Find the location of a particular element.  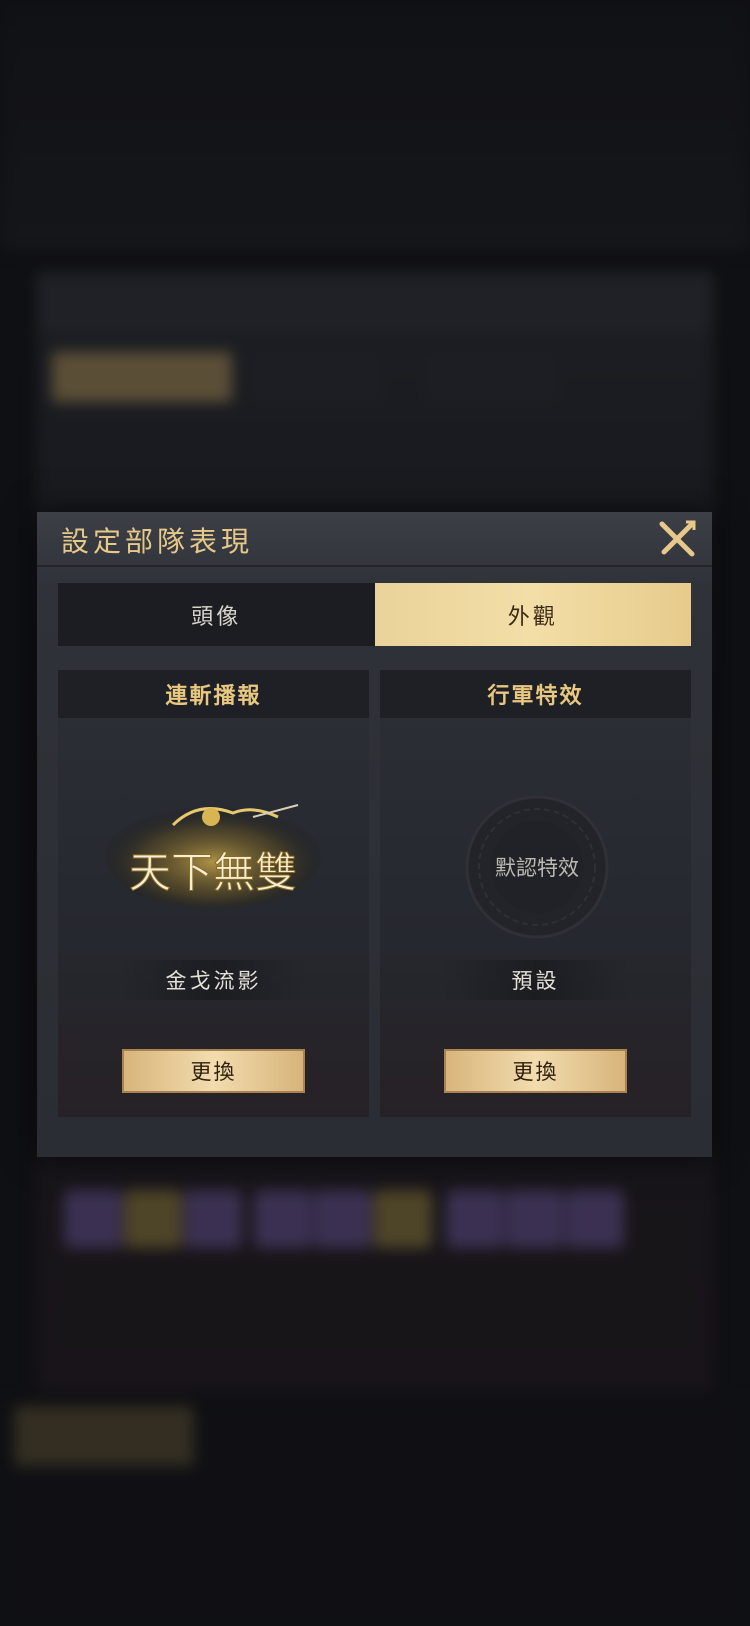

dialog-title: 設定部隊表現 is located at coordinates (157, 541).